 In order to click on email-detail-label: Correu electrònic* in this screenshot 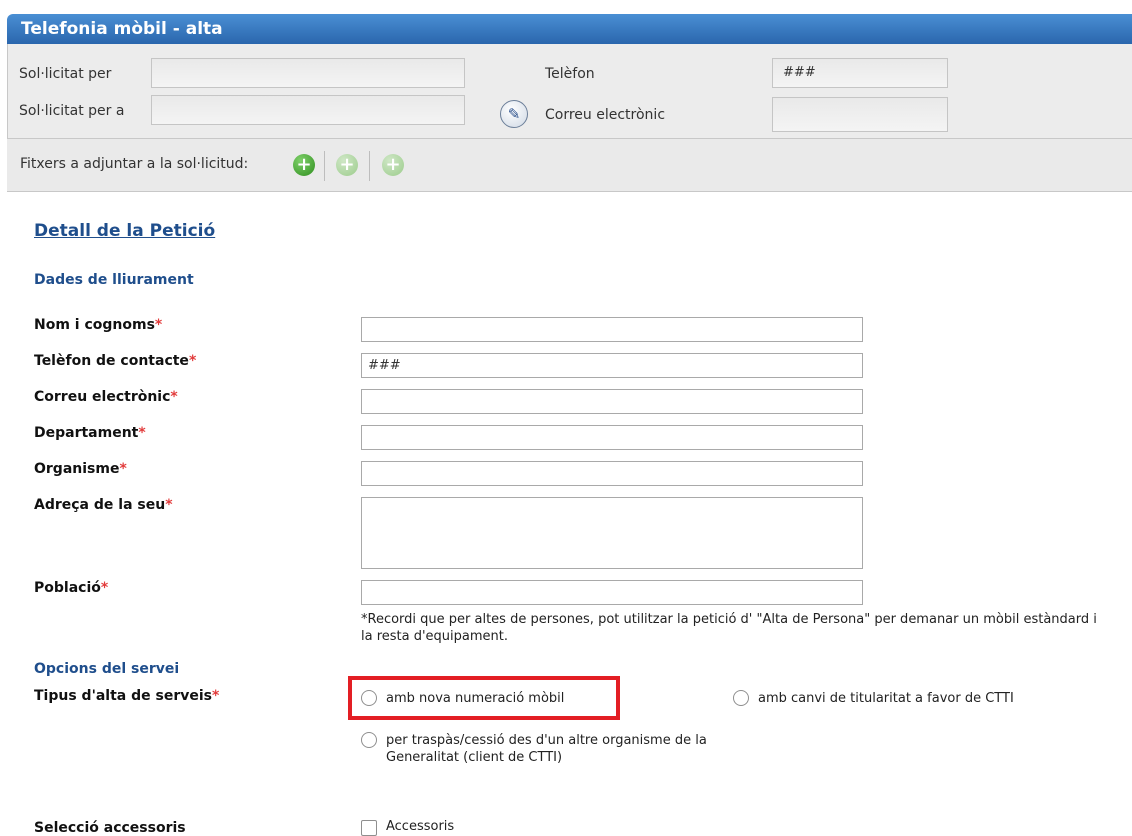, I will do `click(106, 397)`.